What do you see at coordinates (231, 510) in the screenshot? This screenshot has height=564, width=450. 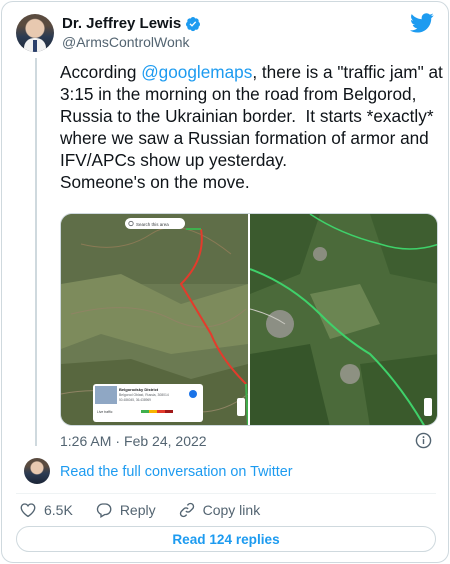 I see `copy-link-label: Copy link` at bounding box center [231, 510].